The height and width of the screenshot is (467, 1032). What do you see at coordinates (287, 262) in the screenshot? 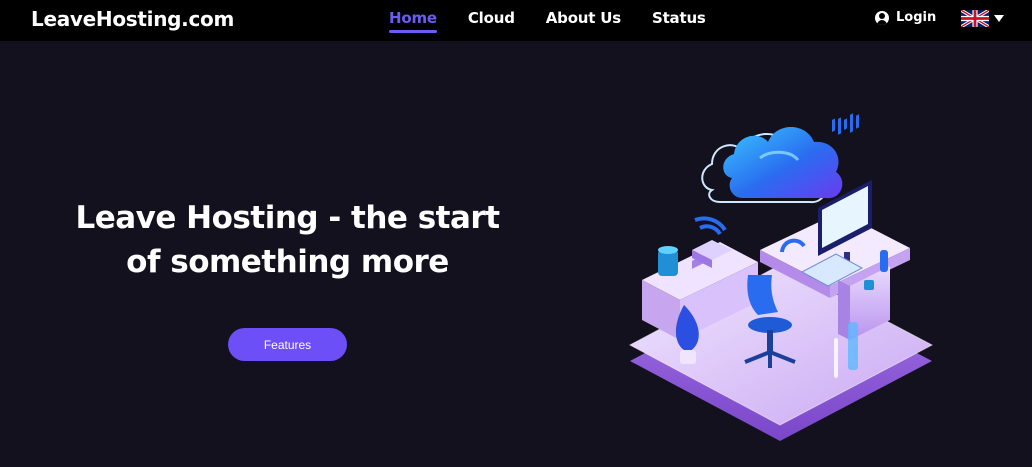
I see `hero-title-line-2: of something more` at bounding box center [287, 262].